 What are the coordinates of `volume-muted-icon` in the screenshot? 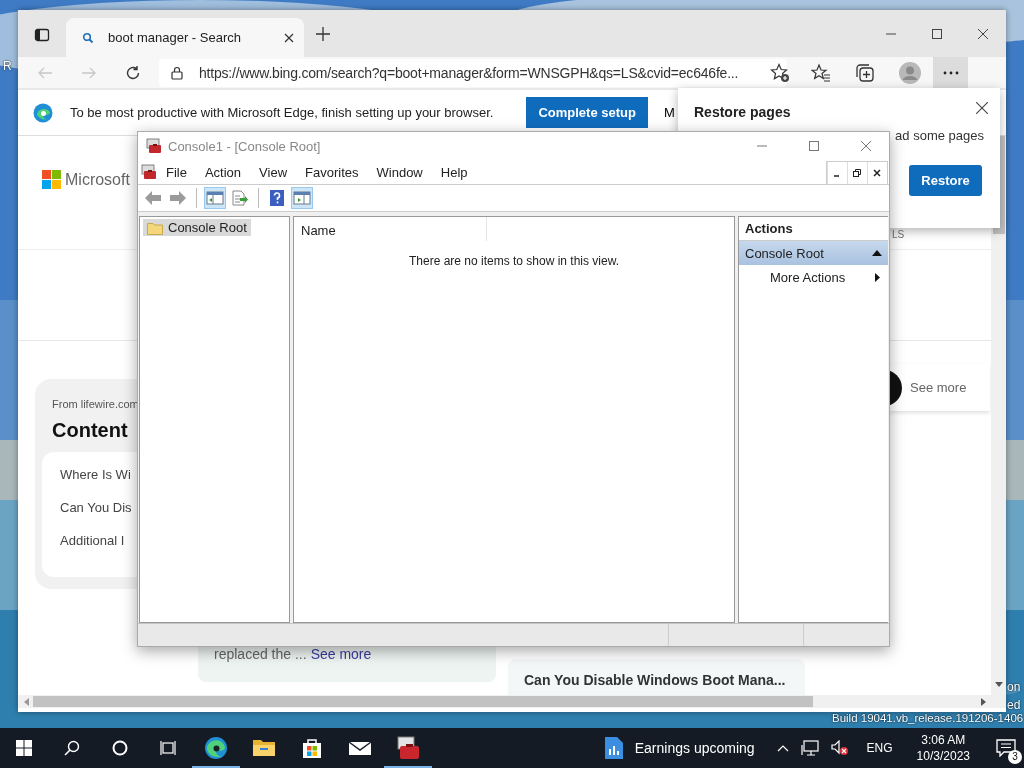 It's located at (839, 748).